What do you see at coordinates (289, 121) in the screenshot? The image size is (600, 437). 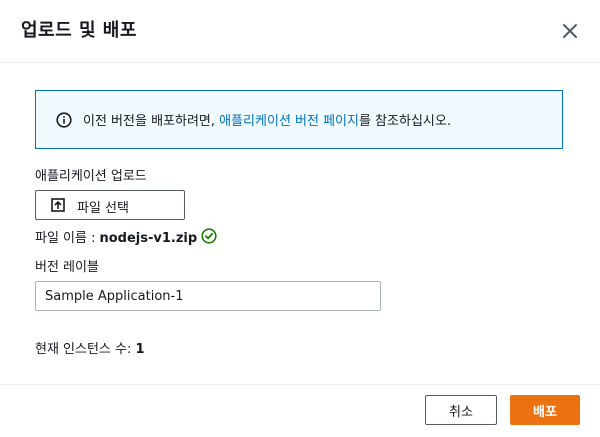 I see `application-versions-link: 애플리케이션 버전 페이지` at bounding box center [289, 121].